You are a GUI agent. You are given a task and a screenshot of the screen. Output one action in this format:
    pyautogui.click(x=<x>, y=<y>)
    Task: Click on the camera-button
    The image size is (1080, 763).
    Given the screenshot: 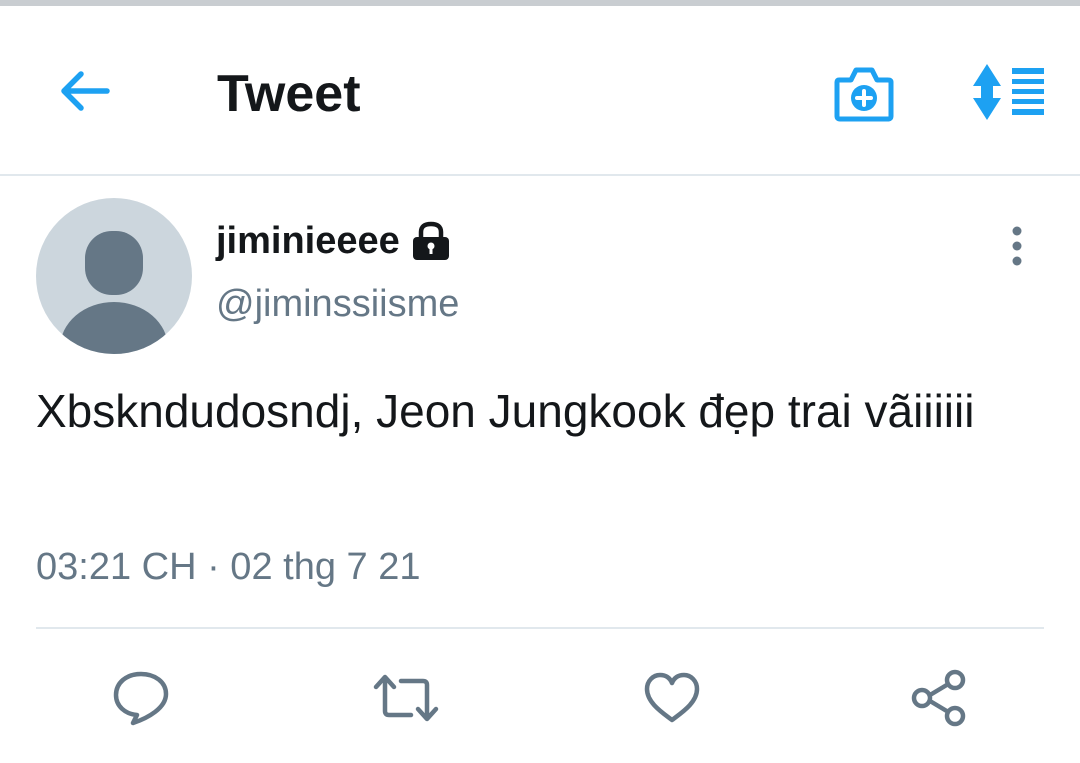 What is the action you would take?
    pyautogui.click(x=864, y=94)
    